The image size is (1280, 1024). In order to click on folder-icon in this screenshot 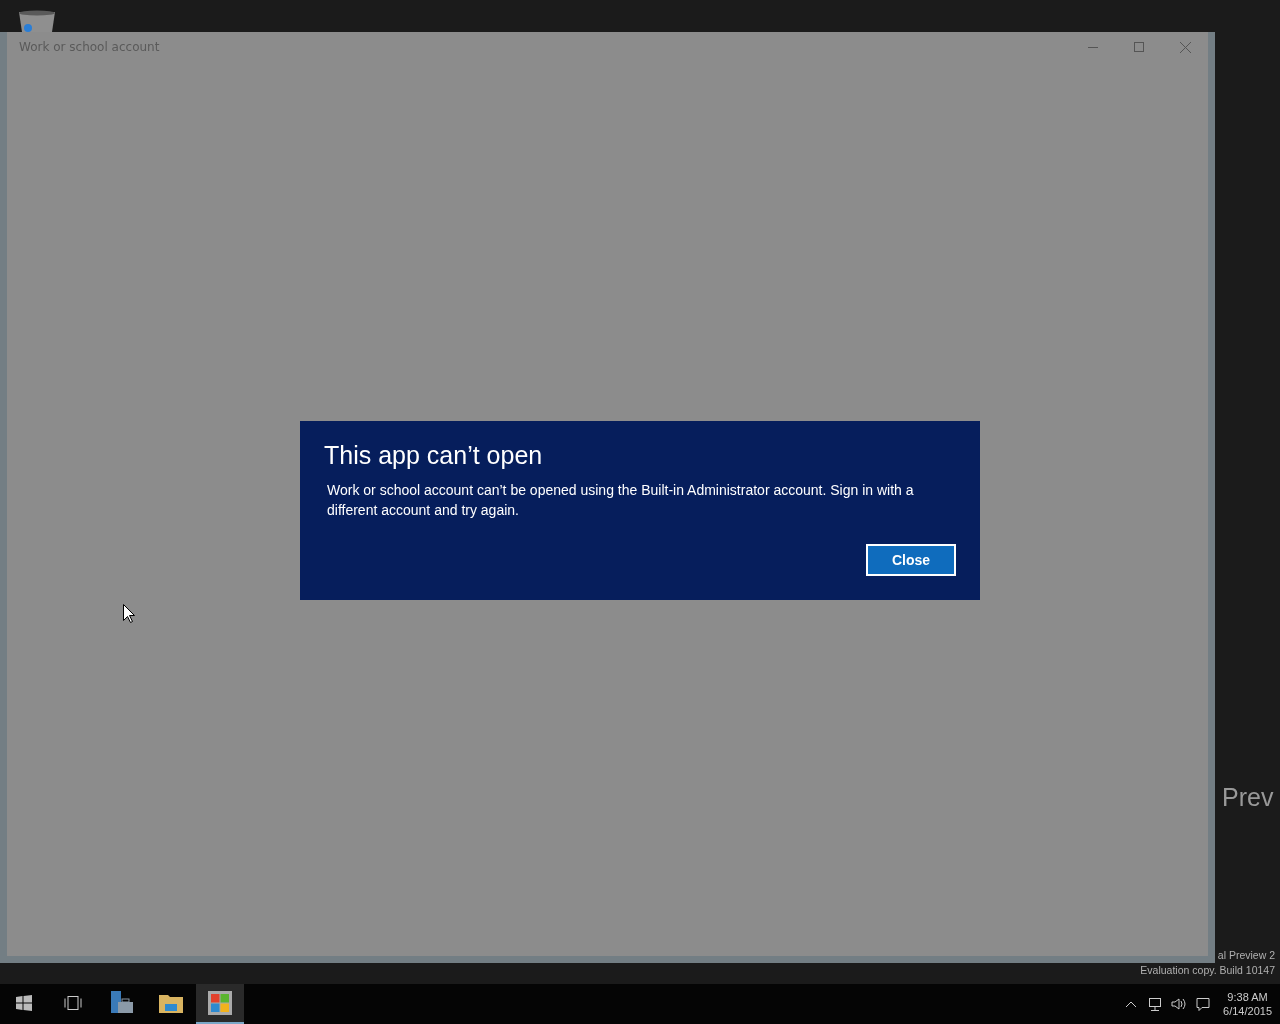, I will do `click(171, 1003)`.